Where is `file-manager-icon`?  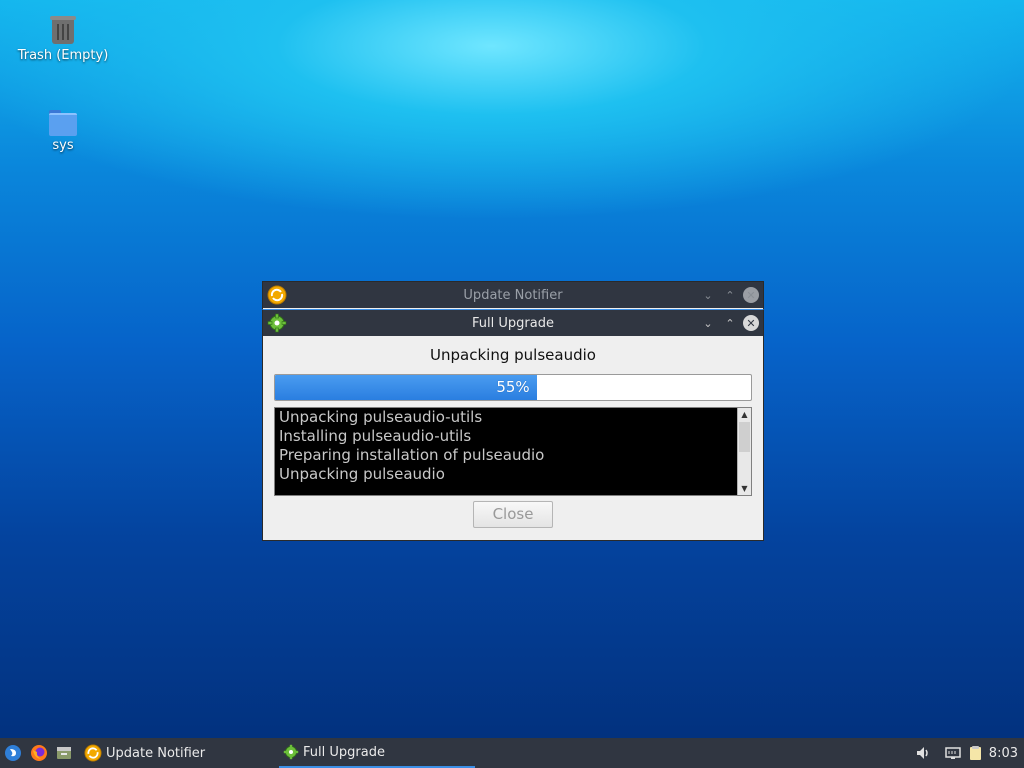
file-manager-icon is located at coordinates (64, 753).